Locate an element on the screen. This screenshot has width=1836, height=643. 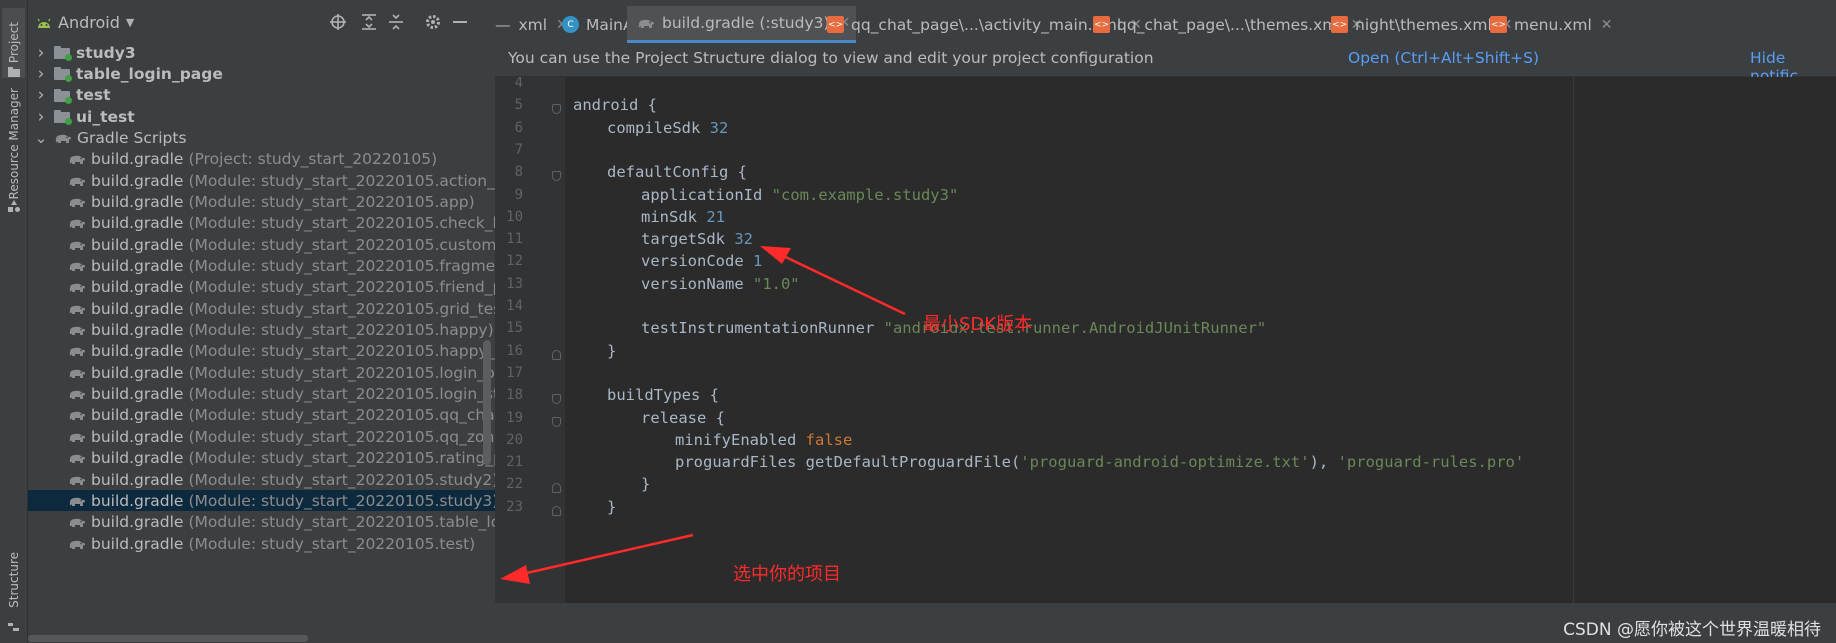
code-token: } is located at coordinates (612, 350).